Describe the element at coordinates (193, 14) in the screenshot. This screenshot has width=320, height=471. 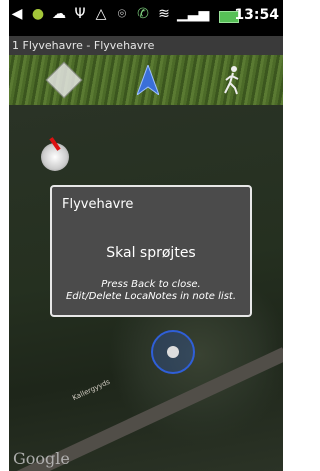
I see `signal-icon: ▁▃▅` at that location.